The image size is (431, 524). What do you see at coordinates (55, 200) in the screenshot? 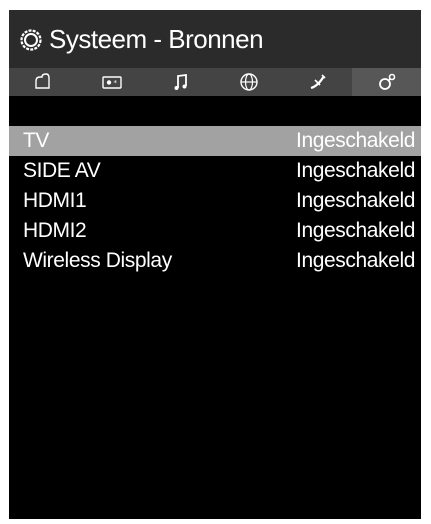
I see `source-name: HDMI1` at bounding box center [55, 200].